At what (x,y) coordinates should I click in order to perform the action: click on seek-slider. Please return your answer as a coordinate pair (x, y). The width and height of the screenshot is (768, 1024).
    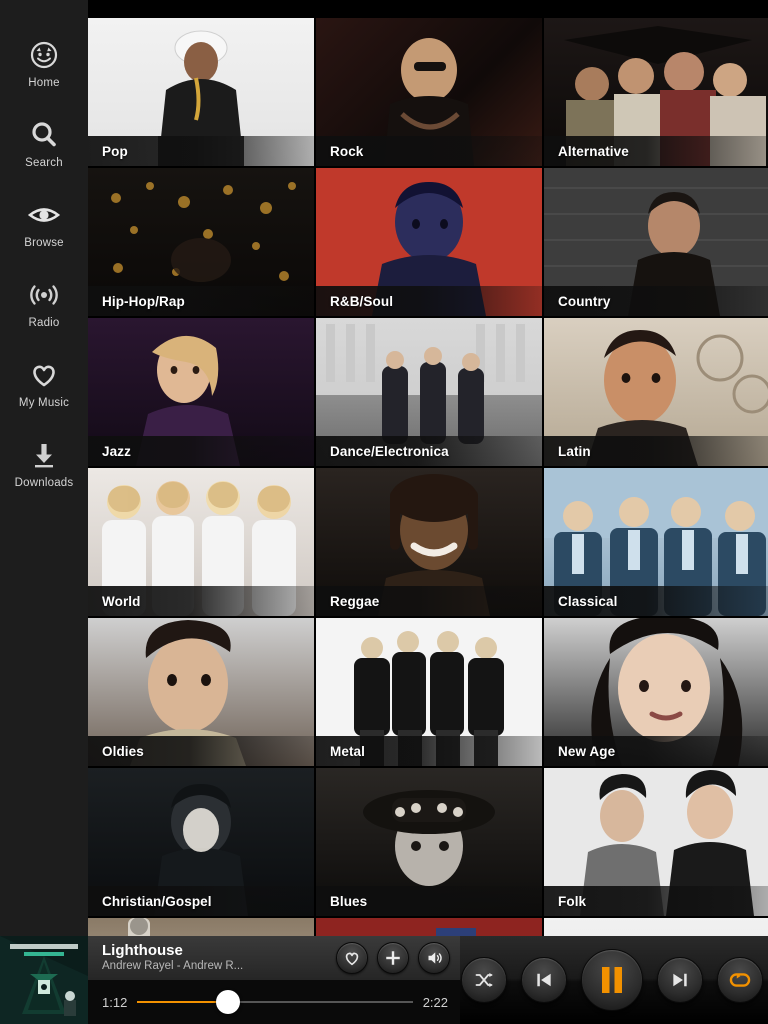
    Looking at the image, I should click on (275, 1002).